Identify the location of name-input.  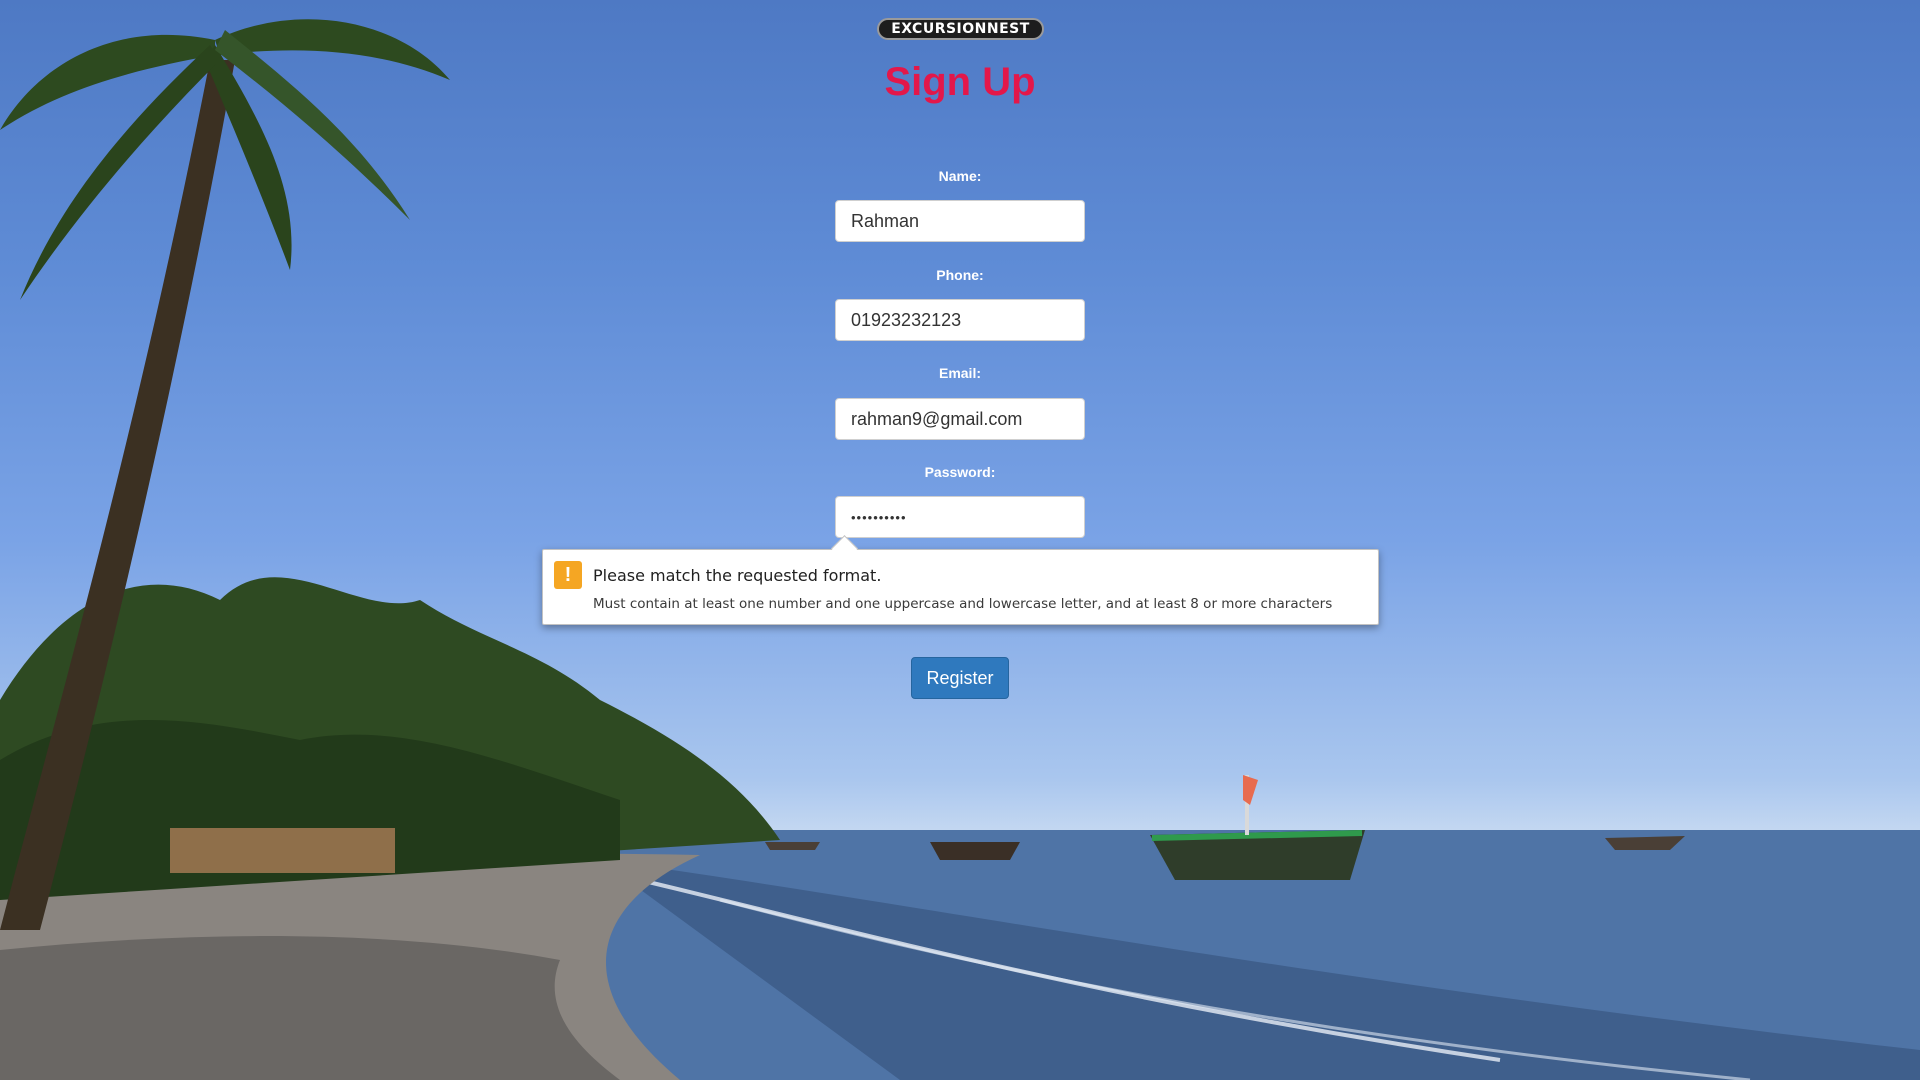
(960, 221).